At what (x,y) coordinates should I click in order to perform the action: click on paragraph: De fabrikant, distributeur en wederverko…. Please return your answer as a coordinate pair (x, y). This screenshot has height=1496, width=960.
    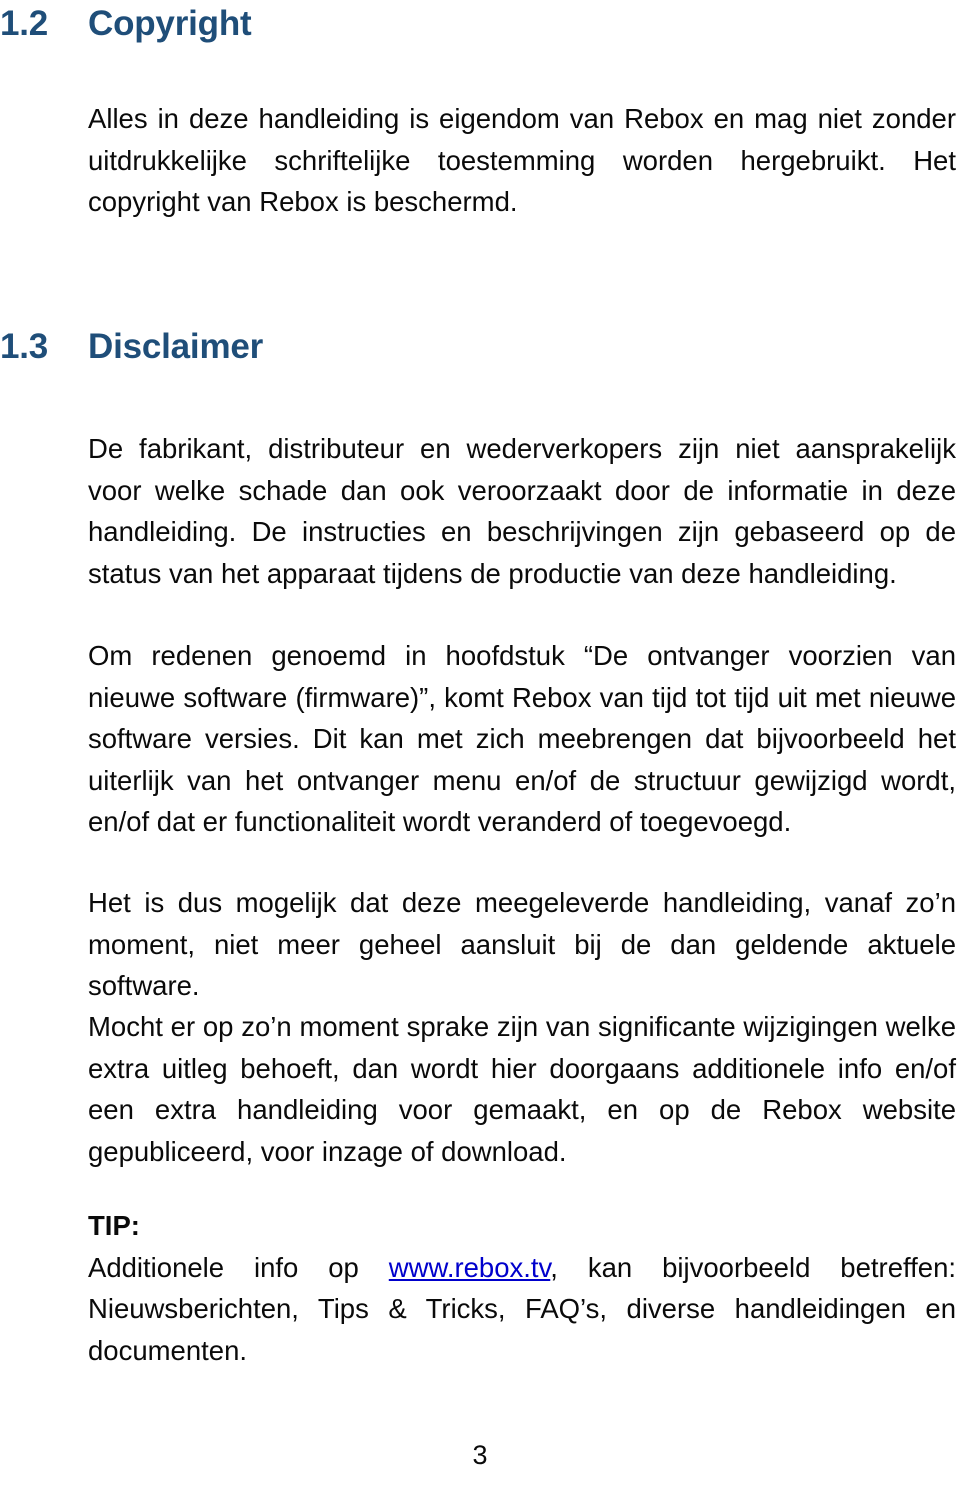
    Looking at the image, I should click on (522, 511).